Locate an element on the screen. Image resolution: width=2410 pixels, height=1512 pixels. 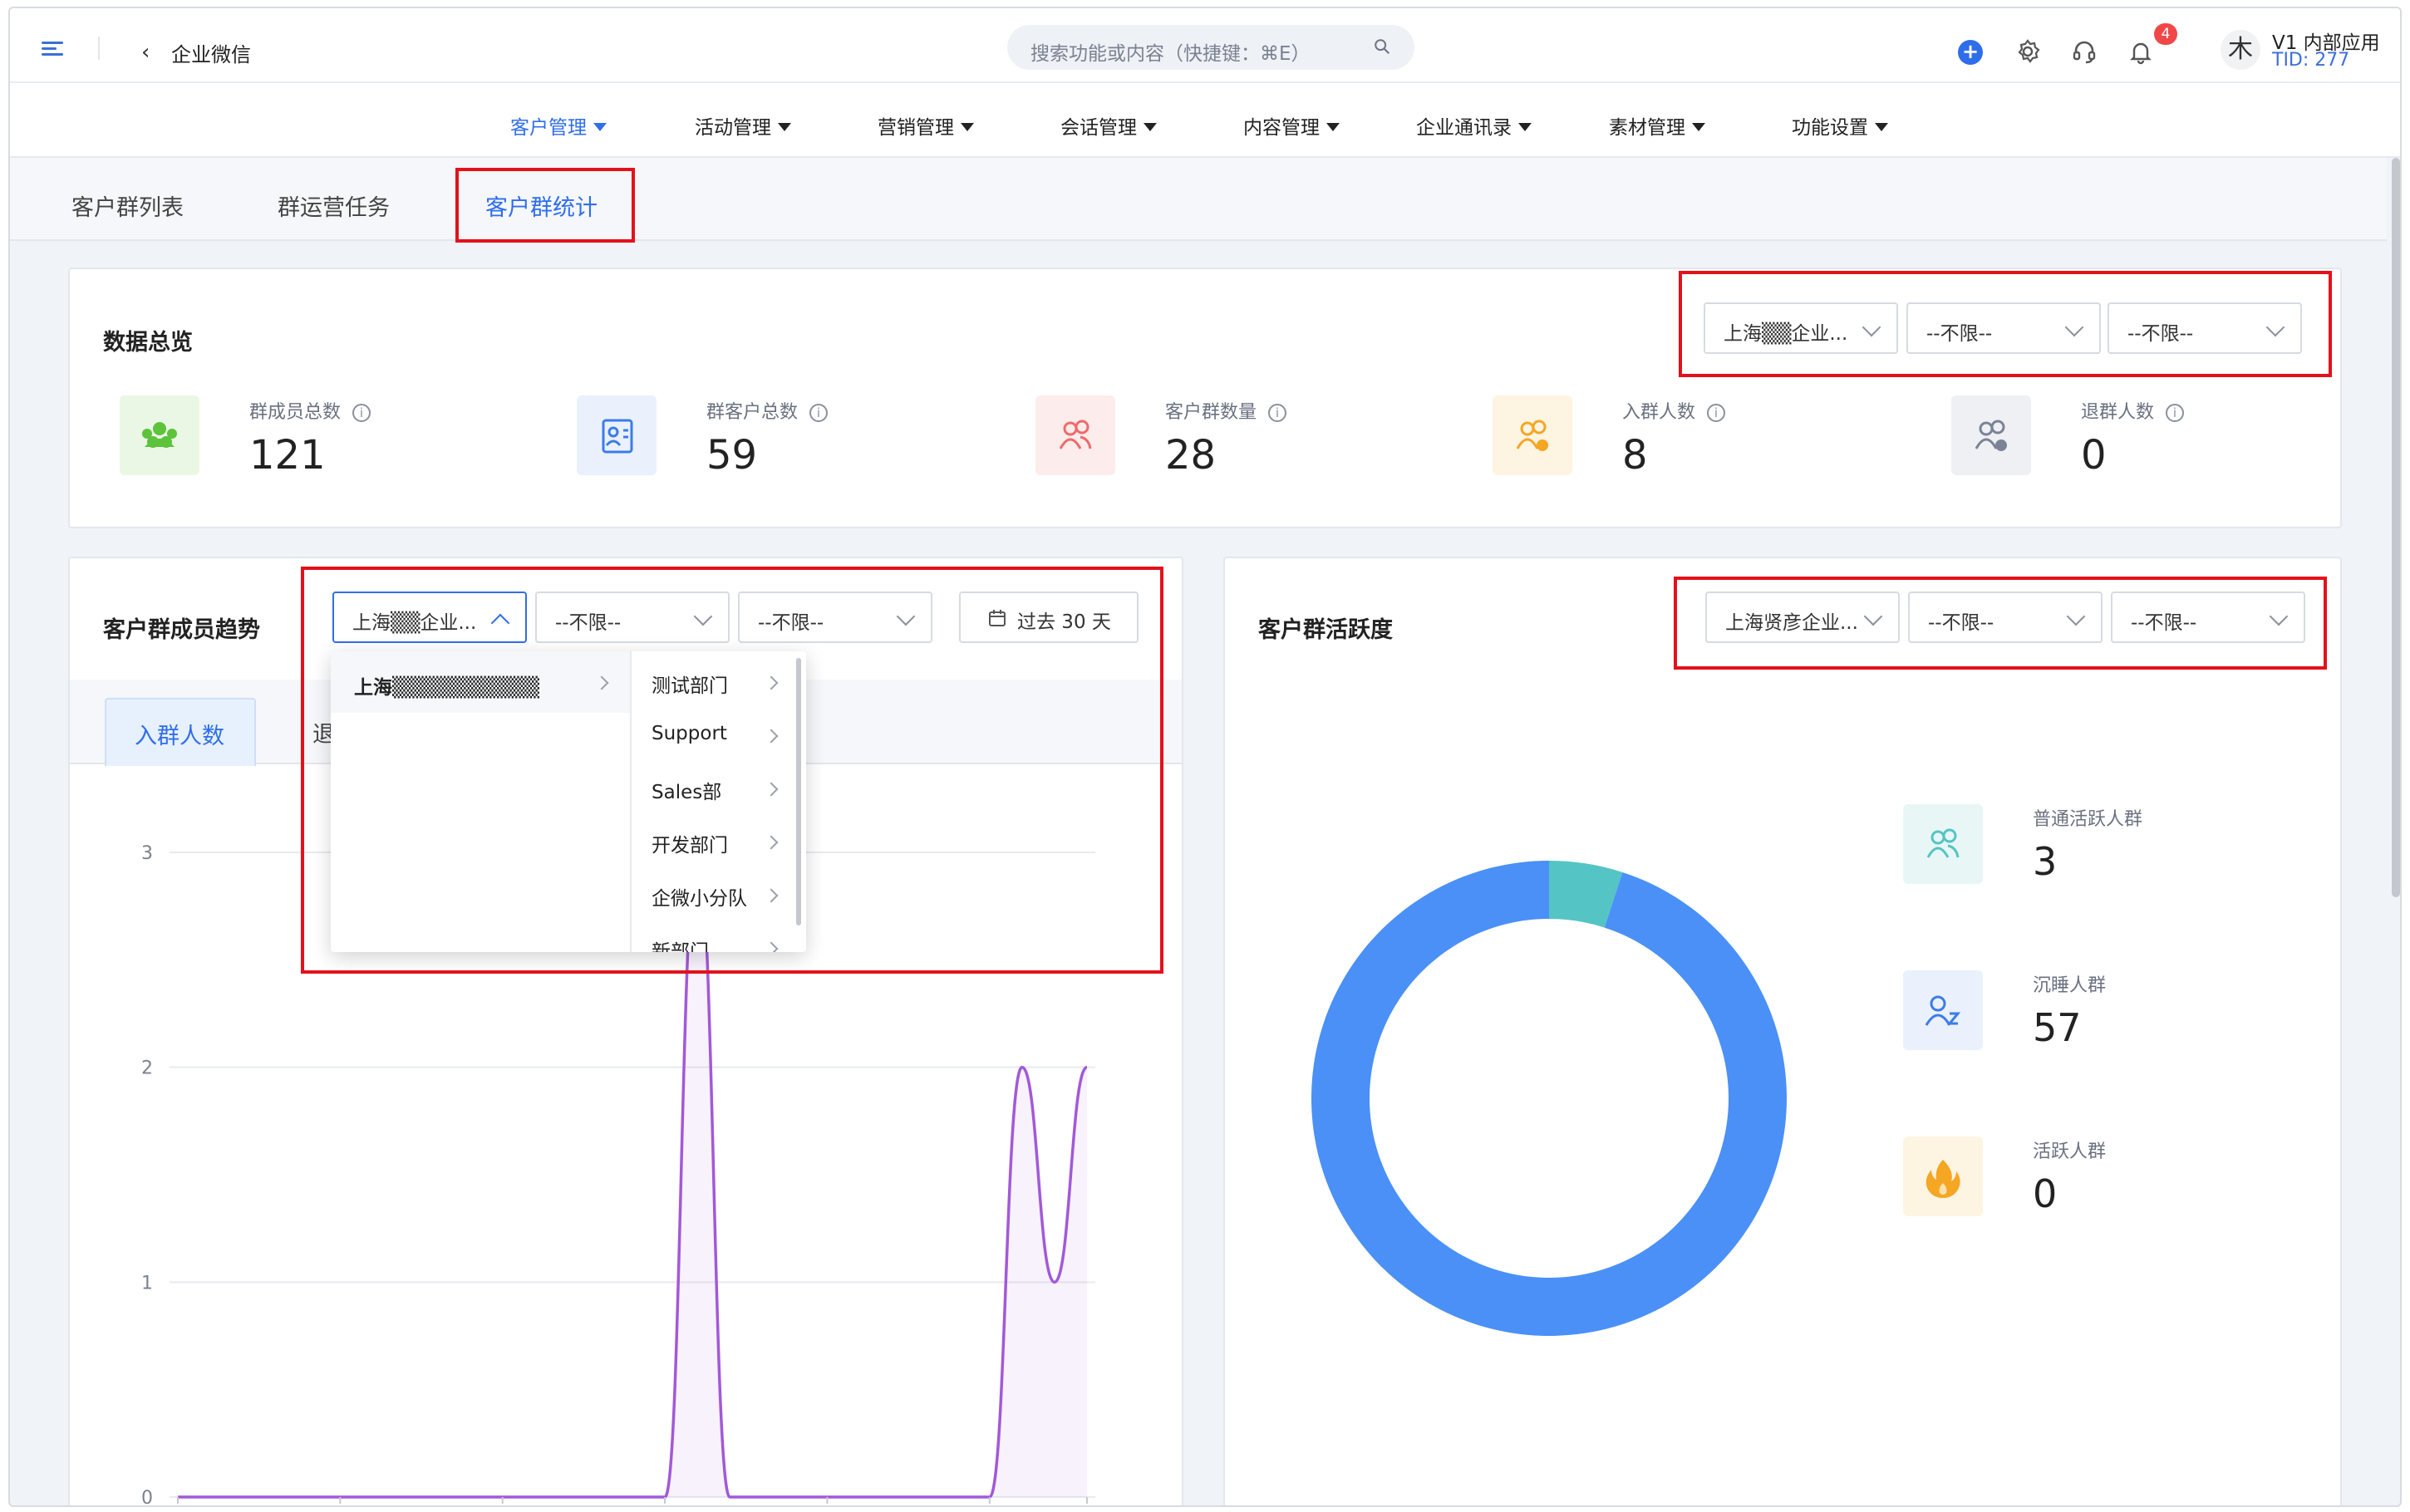
notification-badge: 4 is located at coordinates (2165, 34).